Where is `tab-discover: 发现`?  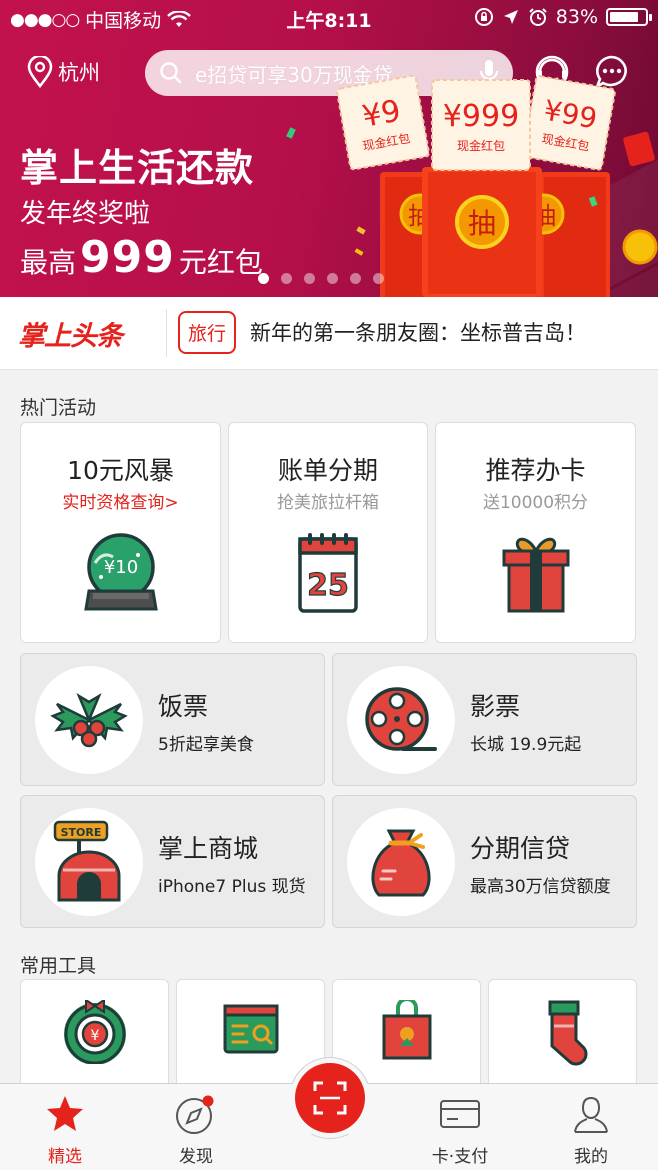
tab-discover: 发现 is located at coordinates (196, 1127).